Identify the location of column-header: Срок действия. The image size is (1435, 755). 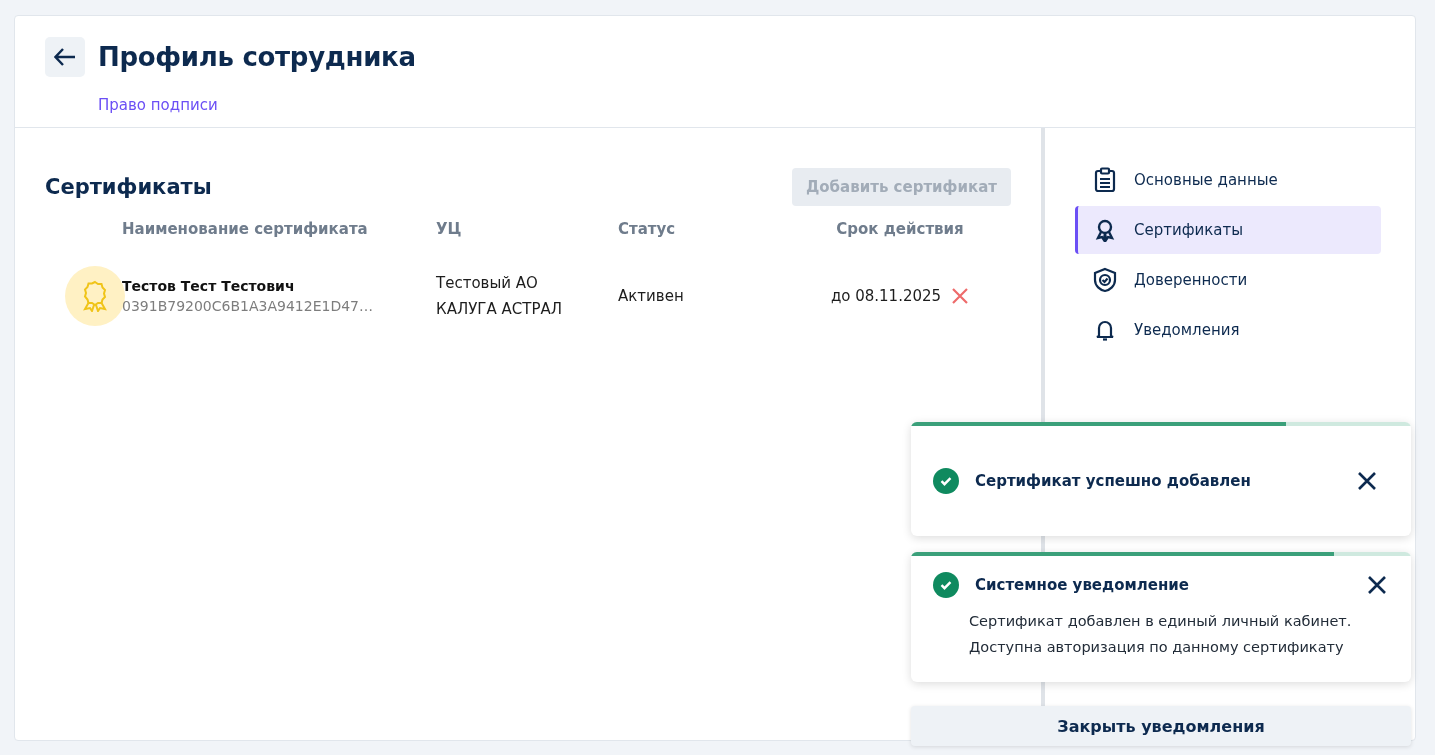
(900, 229).